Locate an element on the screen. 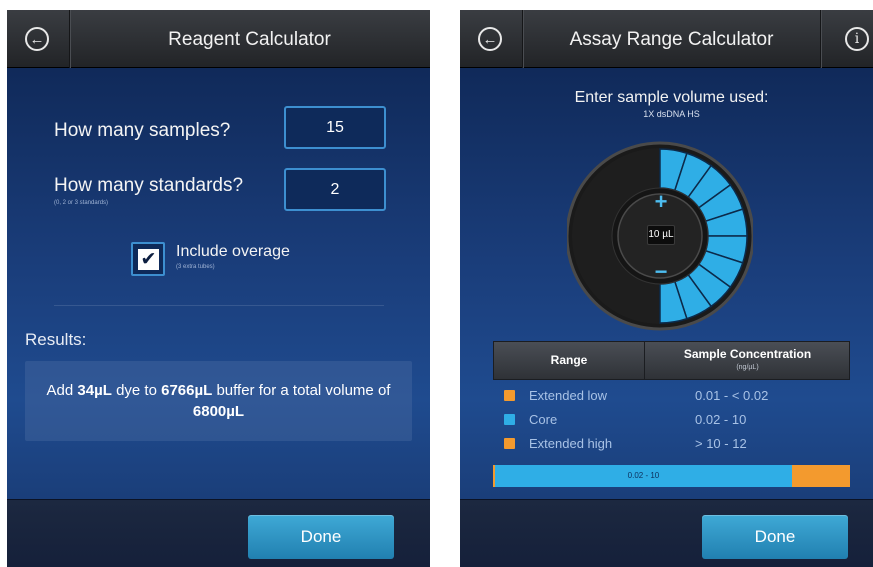 This screenshot has height=567, width=873. range-bar-core-segment: 0.02 - 10 is located at coordinates (643, 476).